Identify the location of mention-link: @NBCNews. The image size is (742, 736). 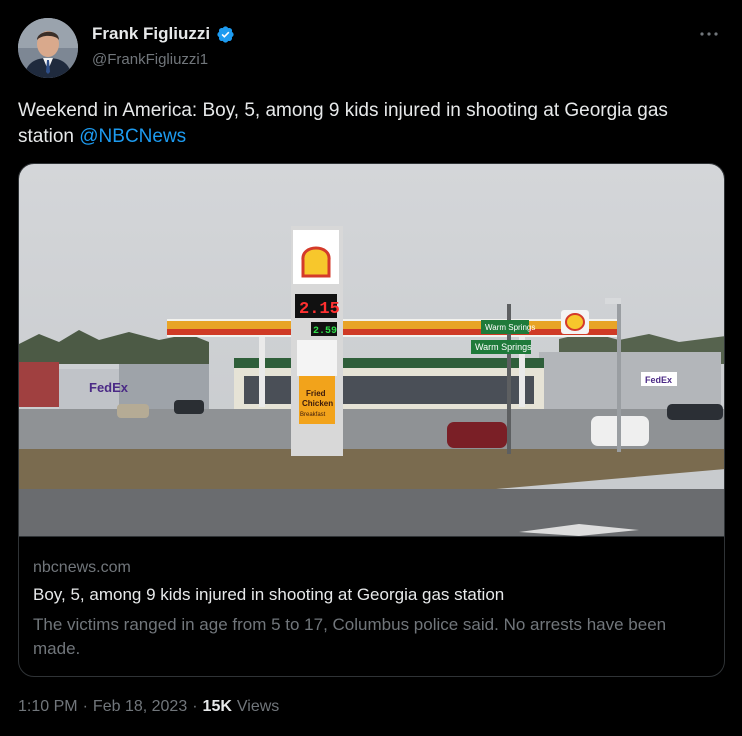
(132, 136).